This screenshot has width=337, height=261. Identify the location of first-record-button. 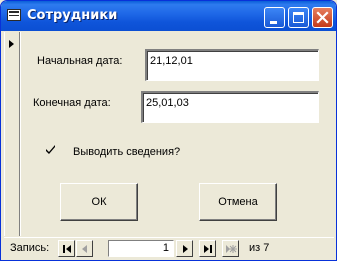
(66, 248).